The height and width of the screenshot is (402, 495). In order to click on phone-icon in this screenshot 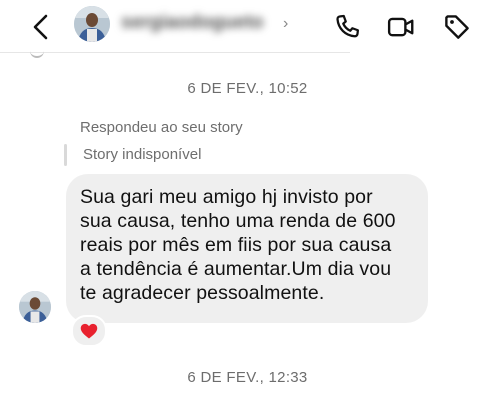, I will do `click(347, 26)`.